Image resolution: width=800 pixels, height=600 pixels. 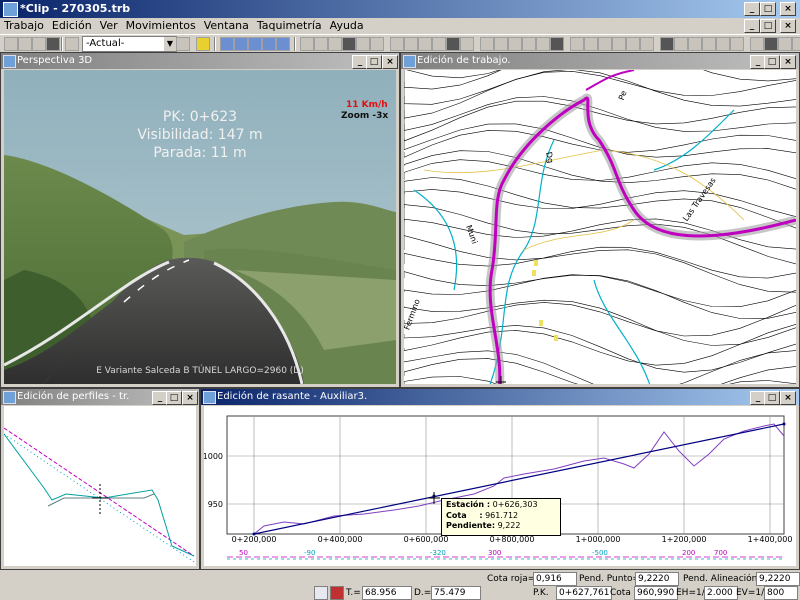 I want to click on plan-view-icon, so click(x=227, y=44).